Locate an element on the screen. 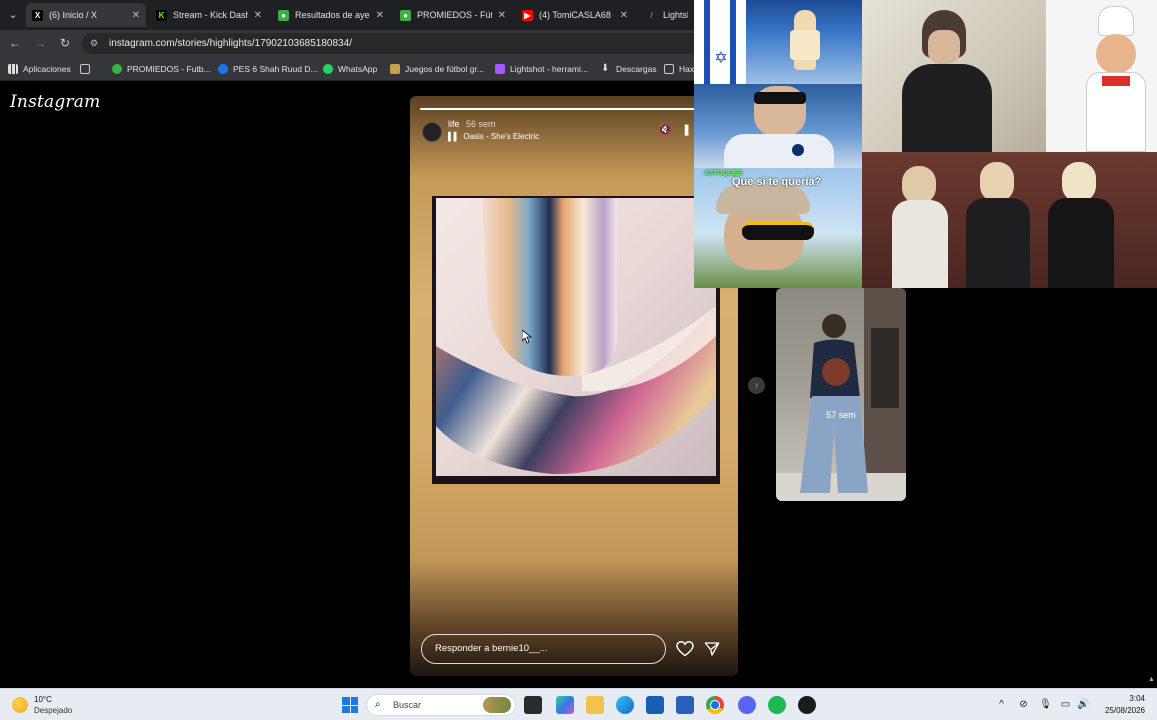 This screenshot has width=1157, height=720. story-progress-fill is located at coordinates (574, 109).